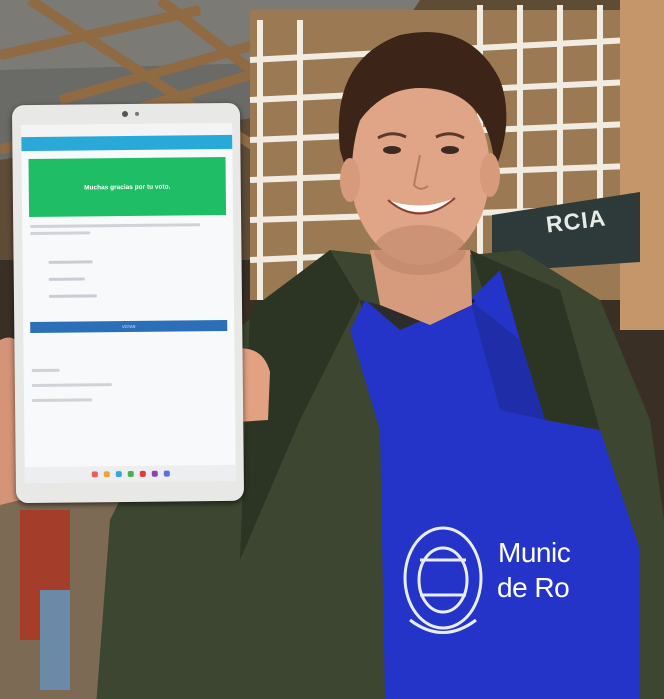 The height and width of the screenshot is (699, 664). I want to click on vote-confirmation-banner: Muchas gracias por tu voto., so click(127, 187).